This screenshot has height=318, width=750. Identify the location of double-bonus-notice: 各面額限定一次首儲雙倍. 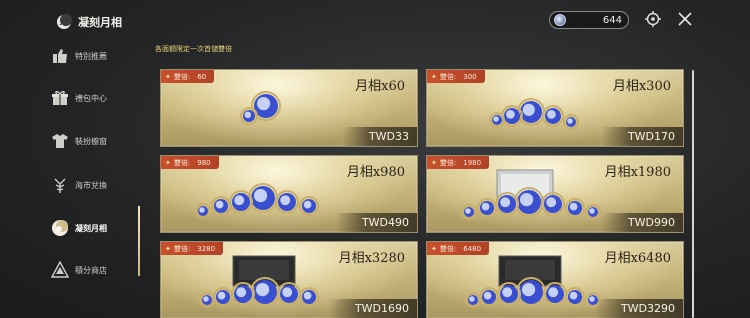
(193, 49).